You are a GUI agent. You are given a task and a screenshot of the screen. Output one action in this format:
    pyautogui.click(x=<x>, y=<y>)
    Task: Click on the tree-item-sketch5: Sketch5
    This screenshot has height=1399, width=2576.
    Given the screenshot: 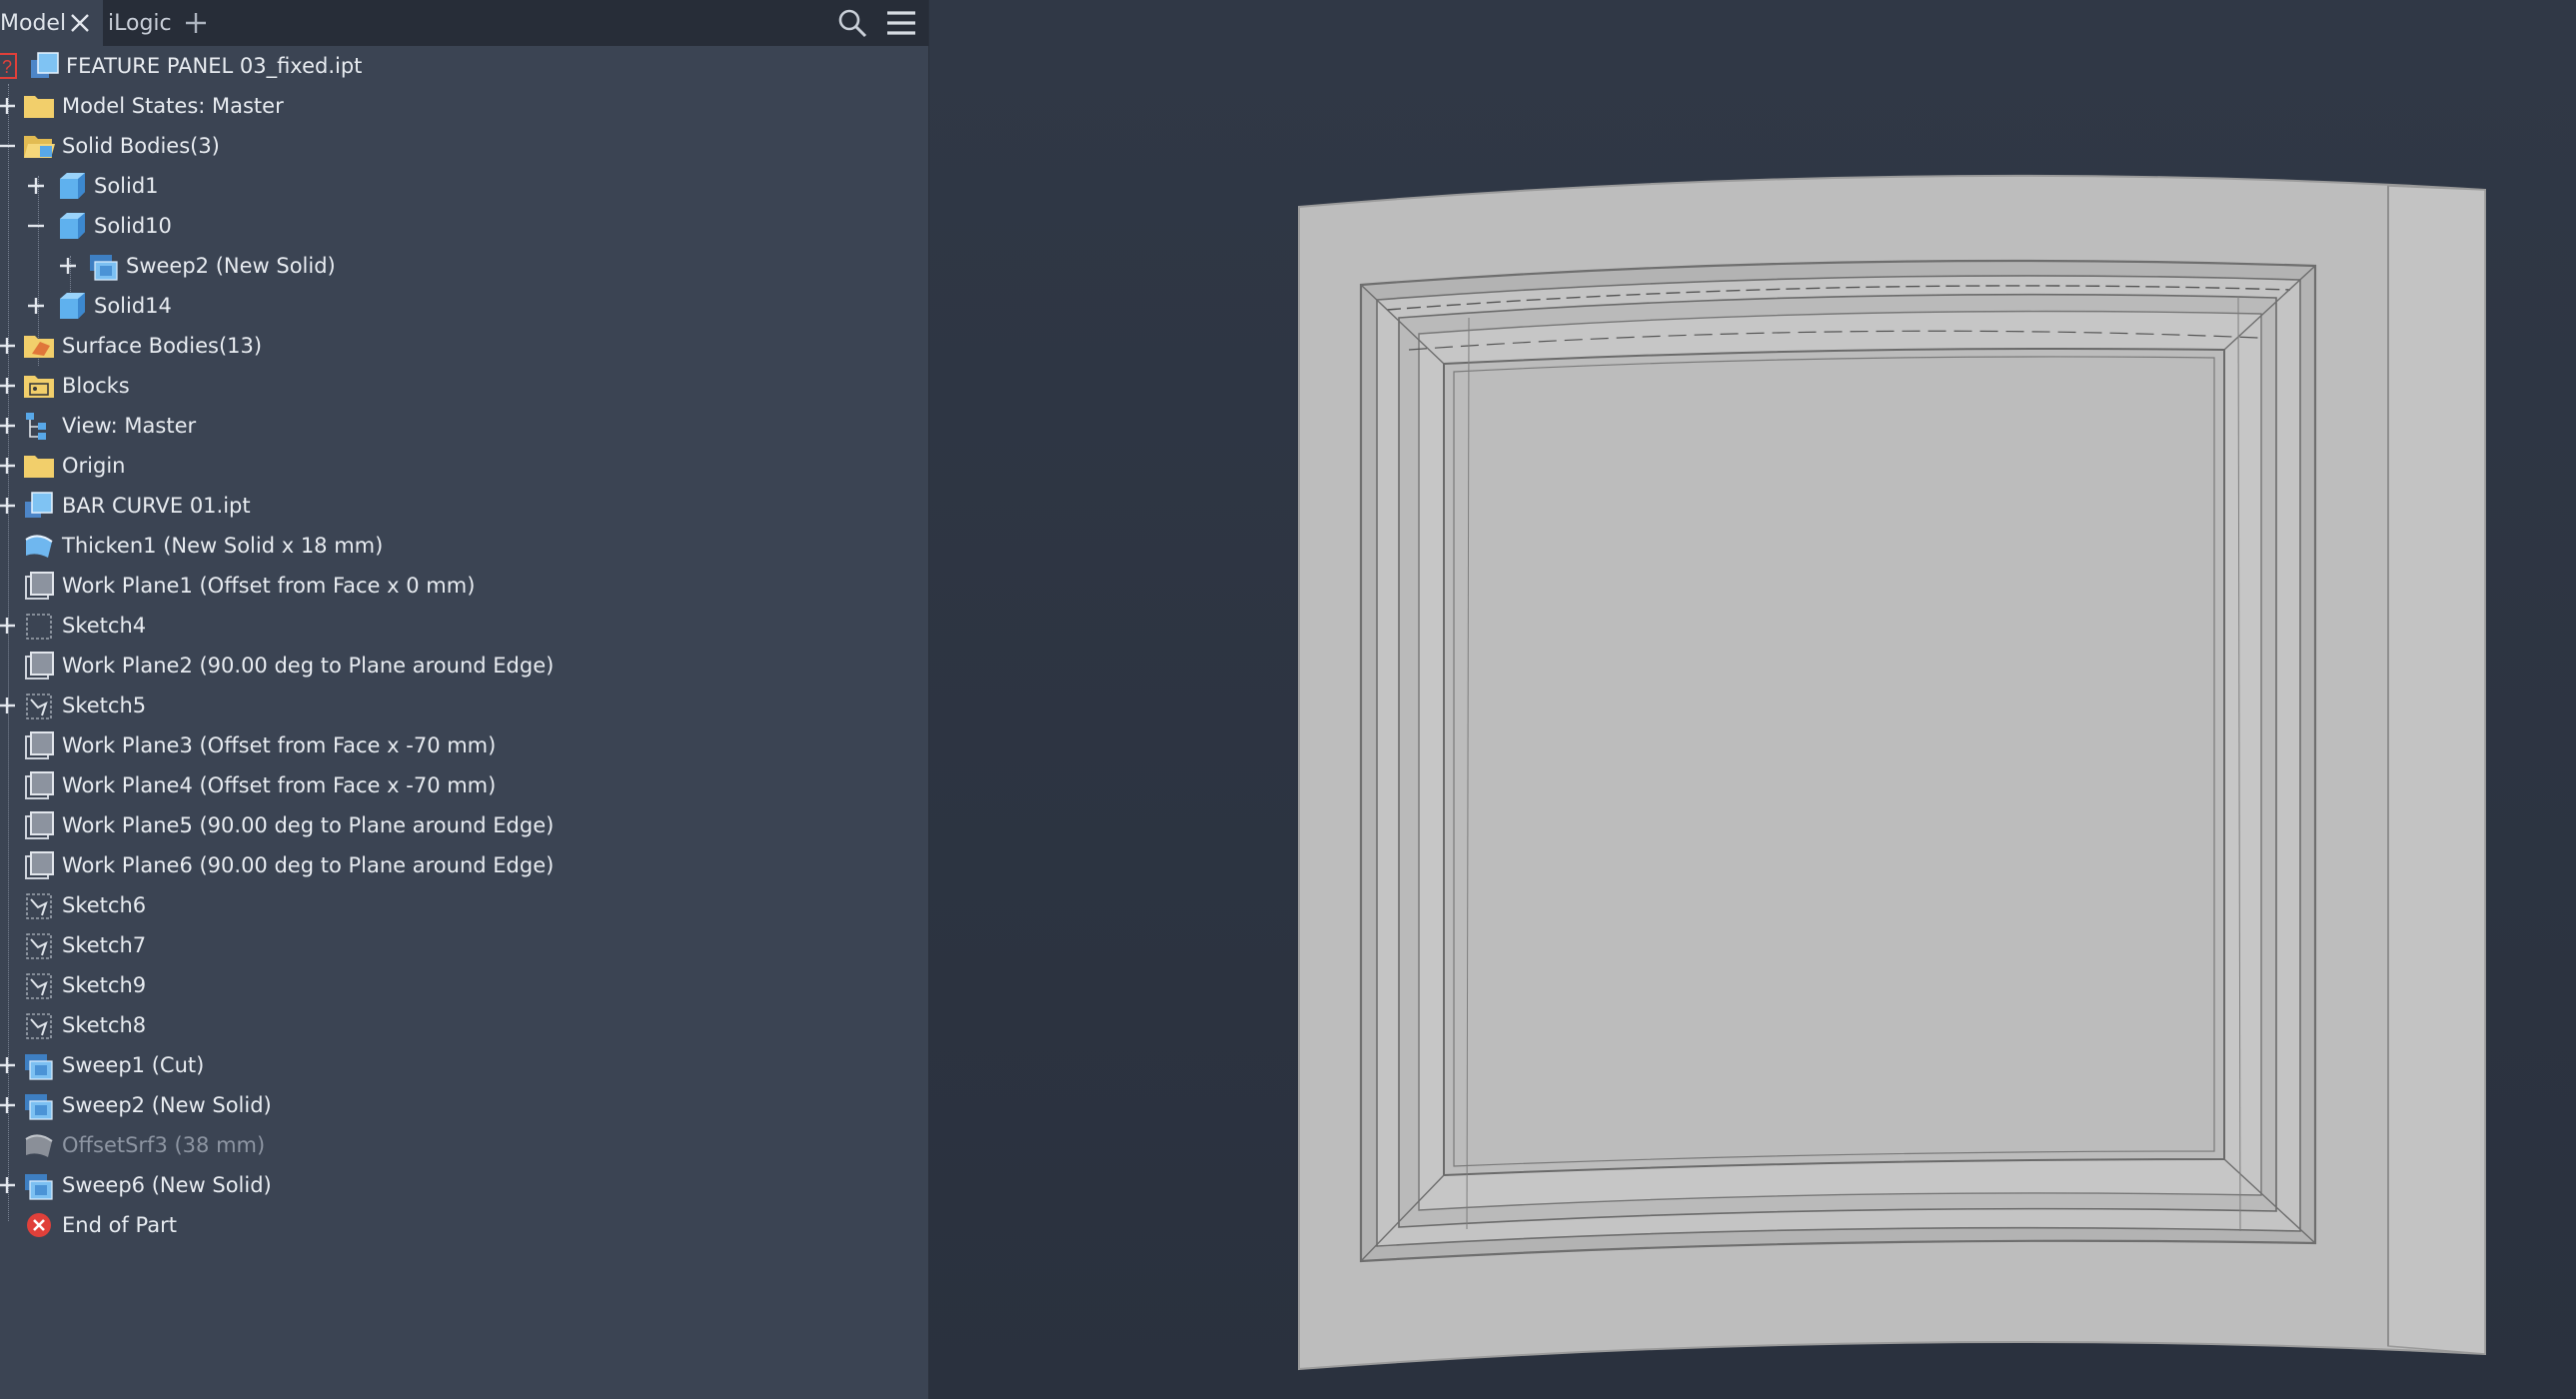 What is the action you would take?
    pyautogui.click(x=464, y=706)
    